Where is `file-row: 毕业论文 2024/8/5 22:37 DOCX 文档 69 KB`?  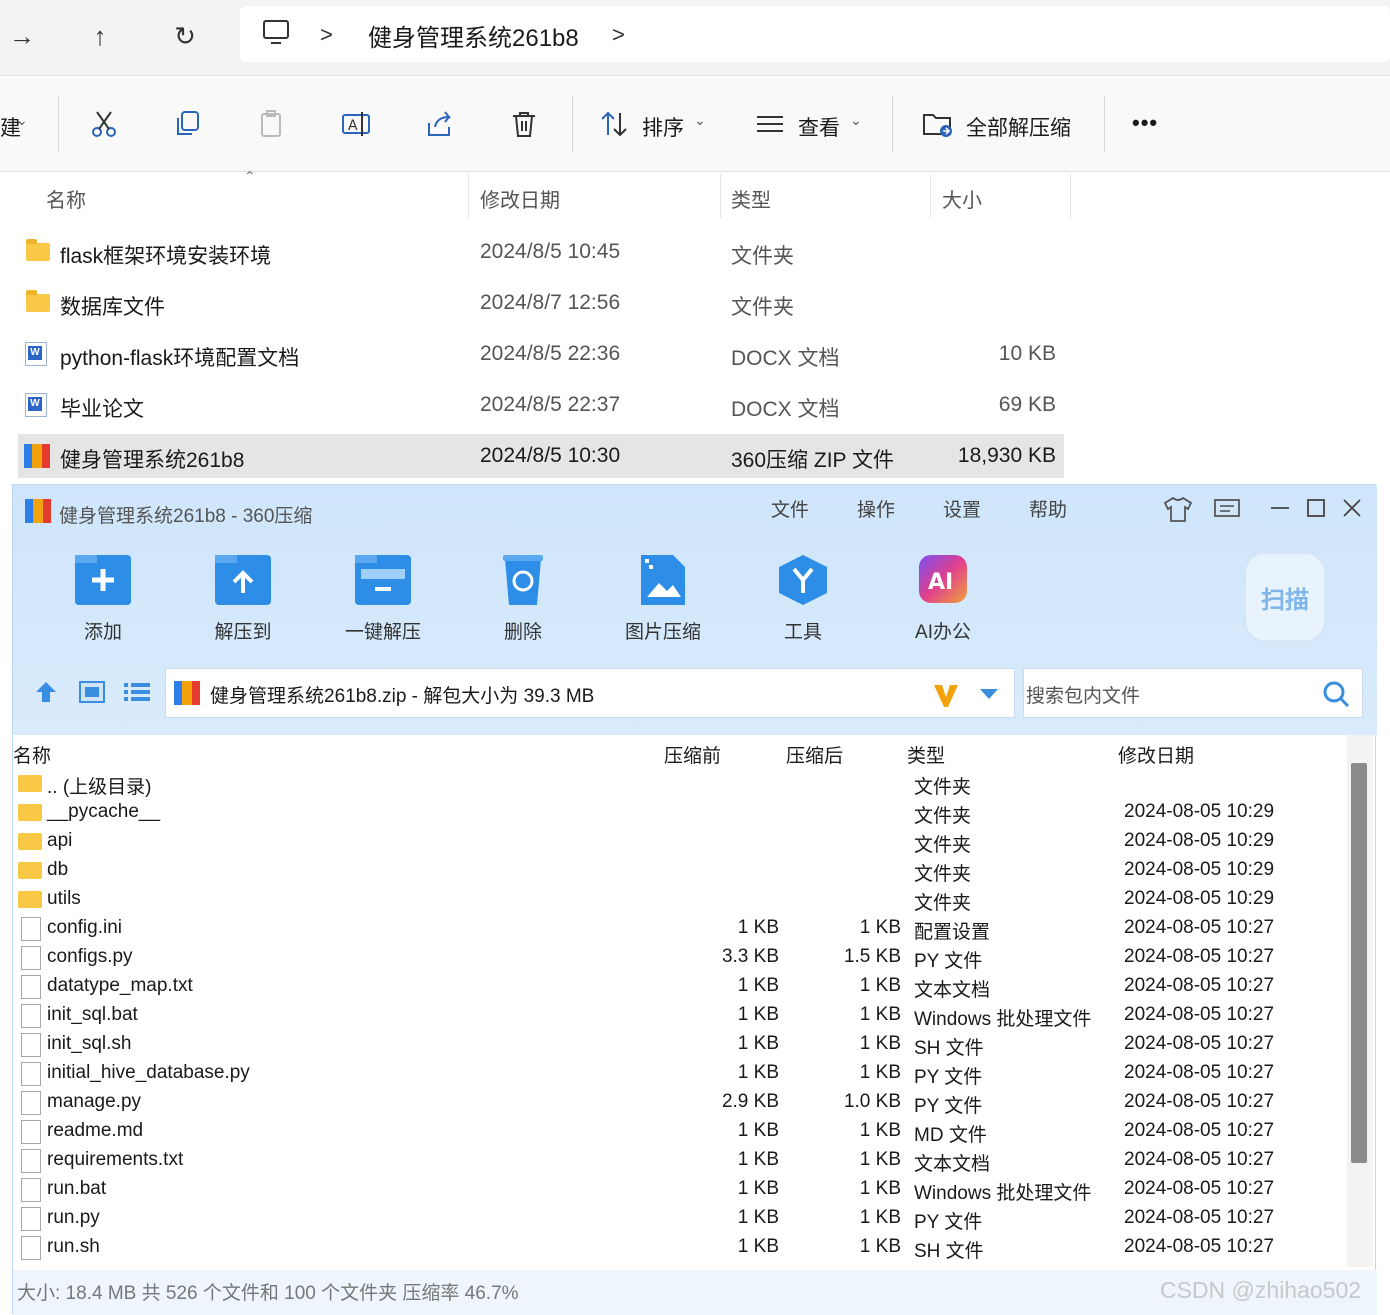
file-row: 毕业论文 2024/8/5 22:37 DOCX 文档 69 KB is located at coordinates (541, 405).